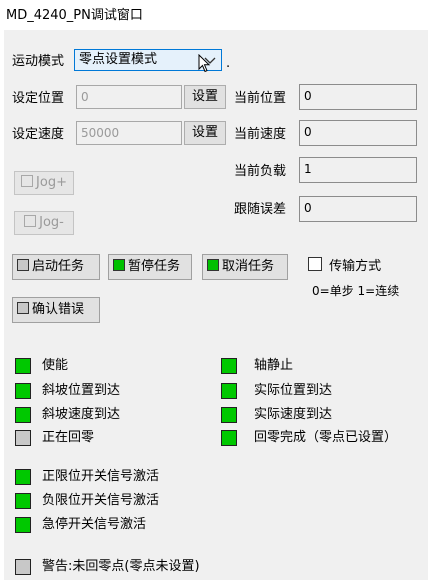 The image size is (428, 580). Describe the element at coordinates (293, 414) in the screenshot. I see `status-label-actual-speed: 实际速度到达` at that location.